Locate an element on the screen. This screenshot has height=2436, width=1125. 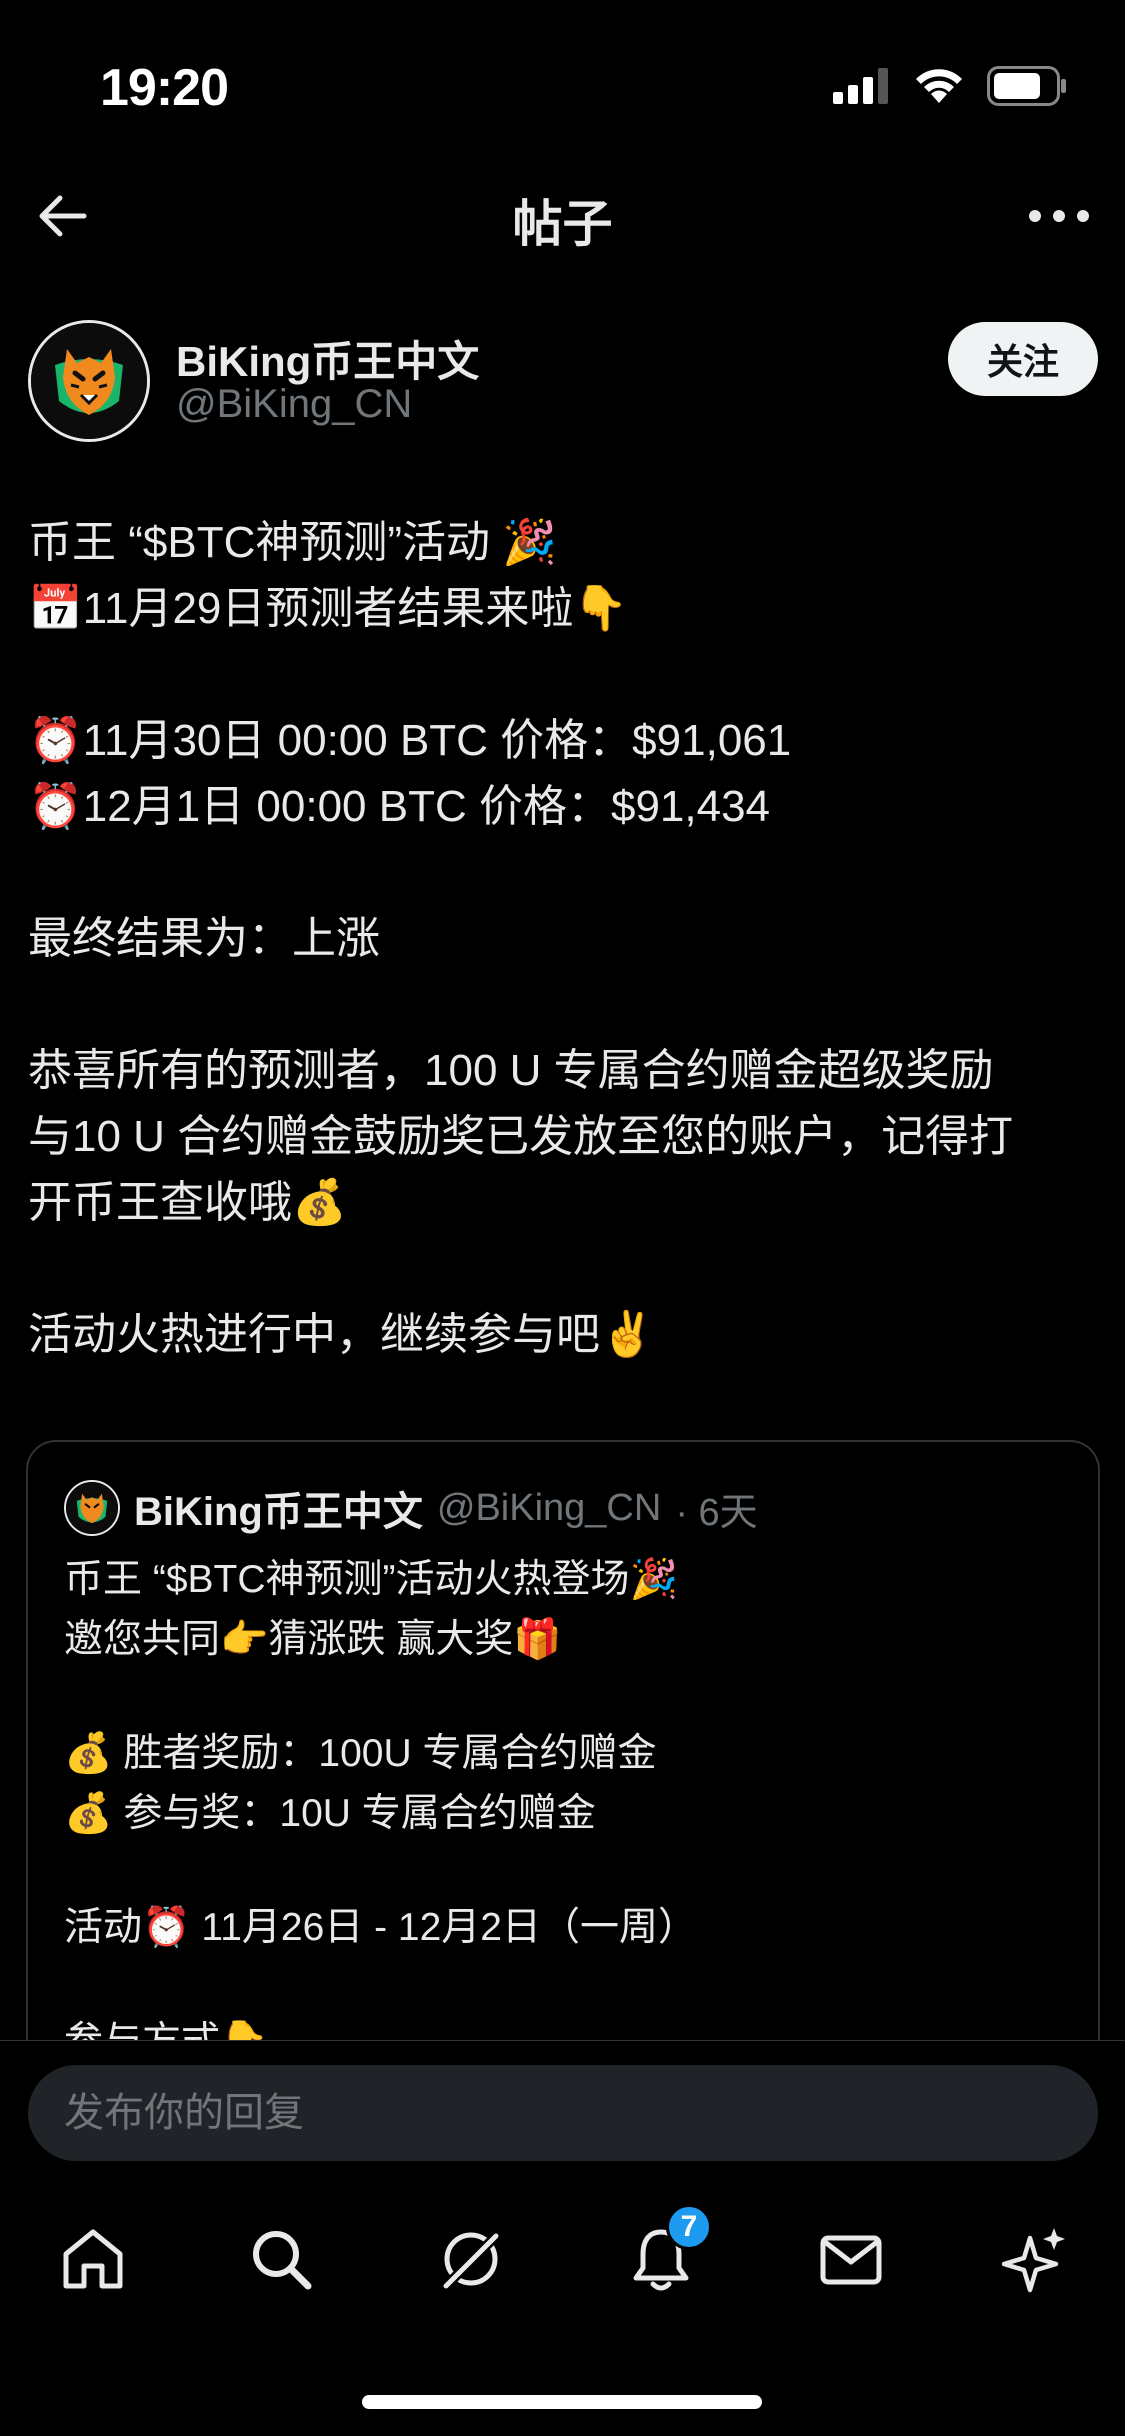
quoted-author-avatar is located at coordinates (92, 1508).